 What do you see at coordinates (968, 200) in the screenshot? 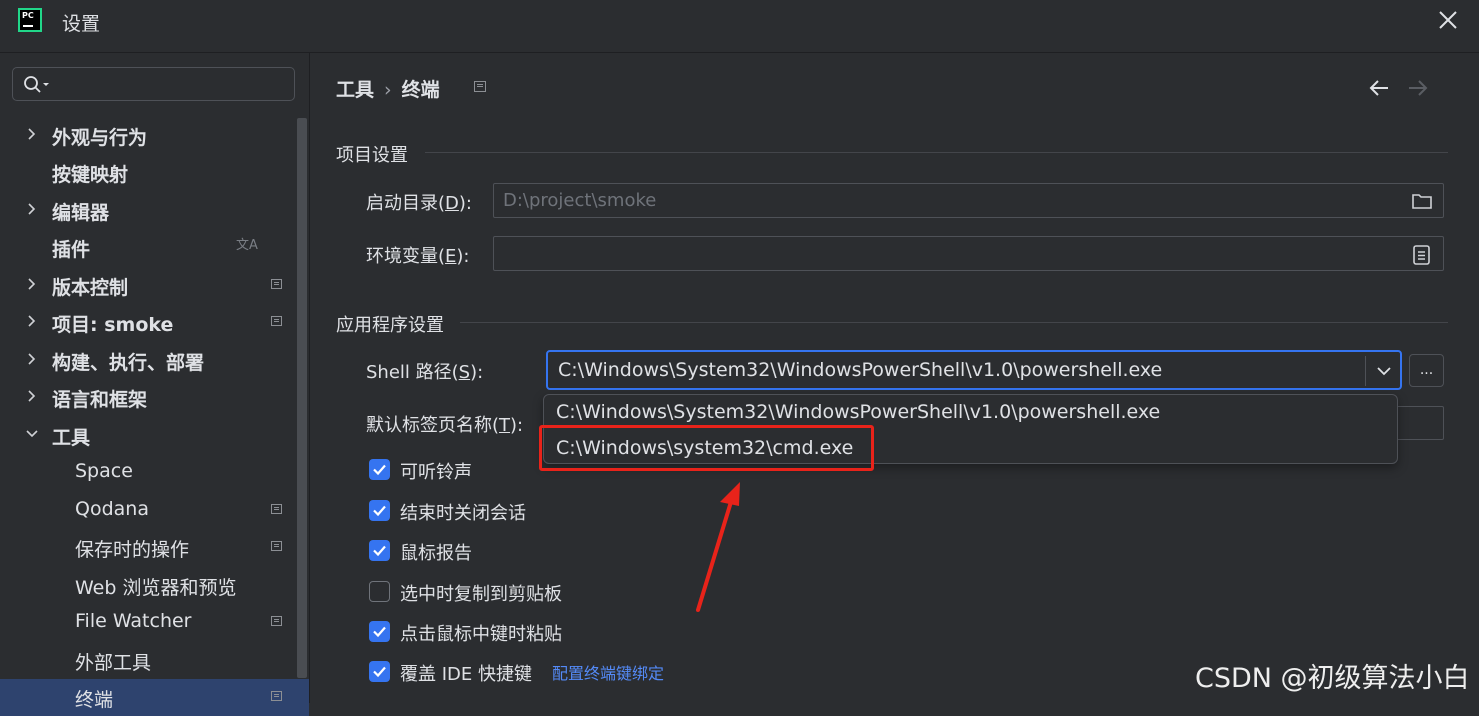
I see `start-dir-input: D:\project\smoke` at bounding box center [968, 200].